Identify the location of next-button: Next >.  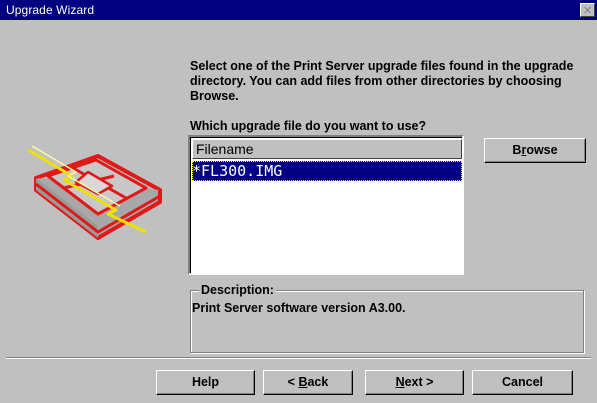
(414, 382).